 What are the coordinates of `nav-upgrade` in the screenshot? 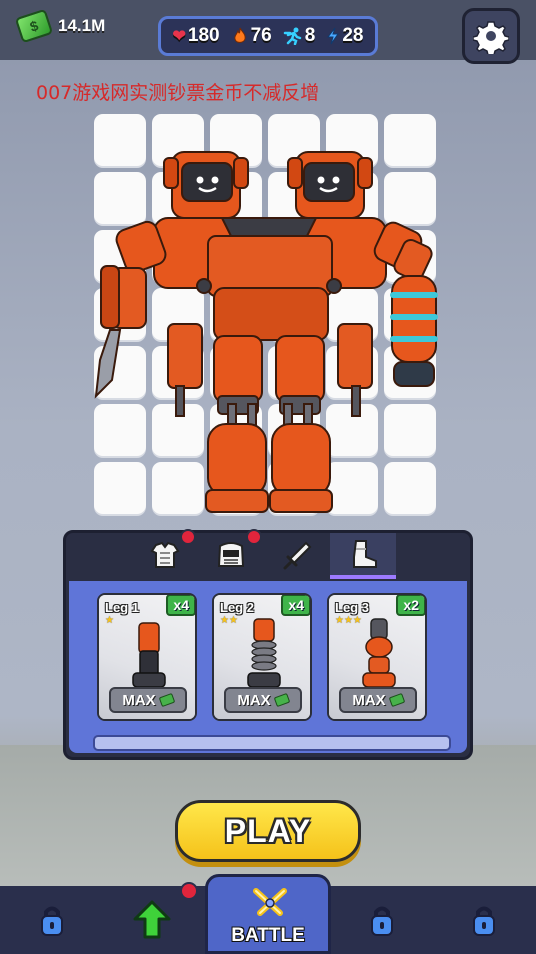 It's located at (152, 920).